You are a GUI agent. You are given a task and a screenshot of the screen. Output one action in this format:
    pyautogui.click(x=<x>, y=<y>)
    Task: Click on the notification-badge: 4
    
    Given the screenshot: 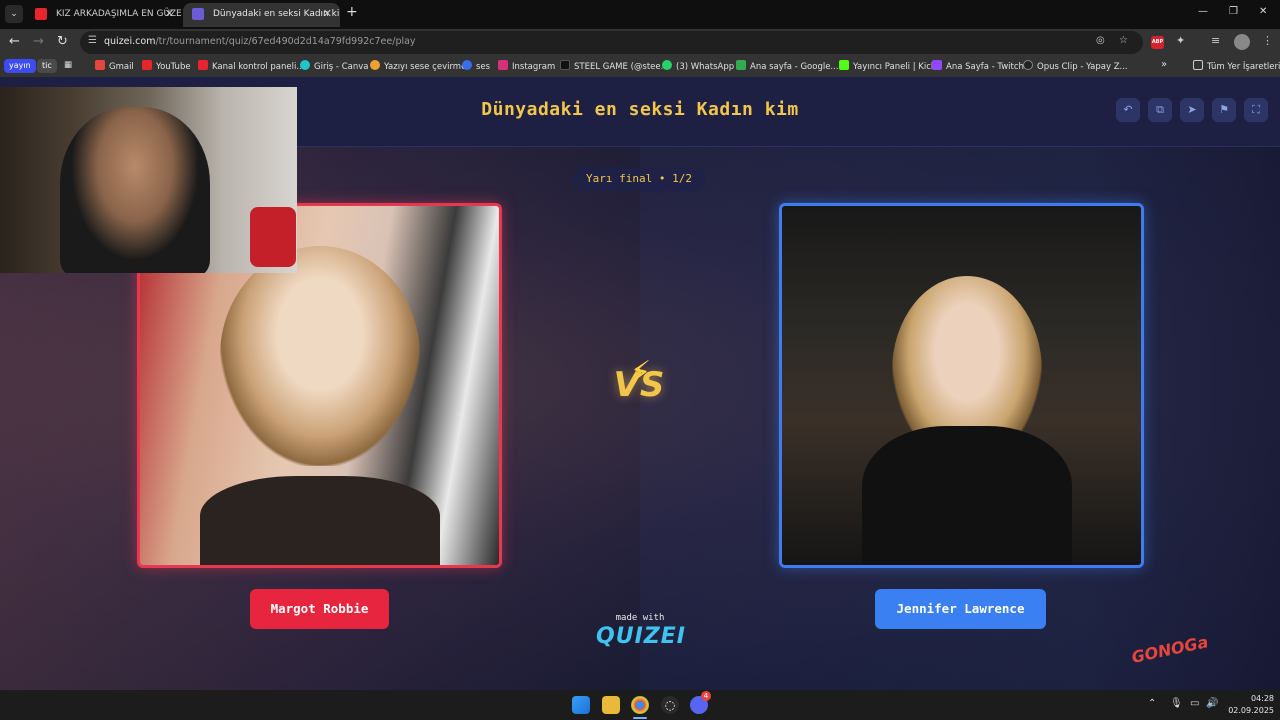 What is the action you would take?
    pyautogui.click(x=706, y=696)
    